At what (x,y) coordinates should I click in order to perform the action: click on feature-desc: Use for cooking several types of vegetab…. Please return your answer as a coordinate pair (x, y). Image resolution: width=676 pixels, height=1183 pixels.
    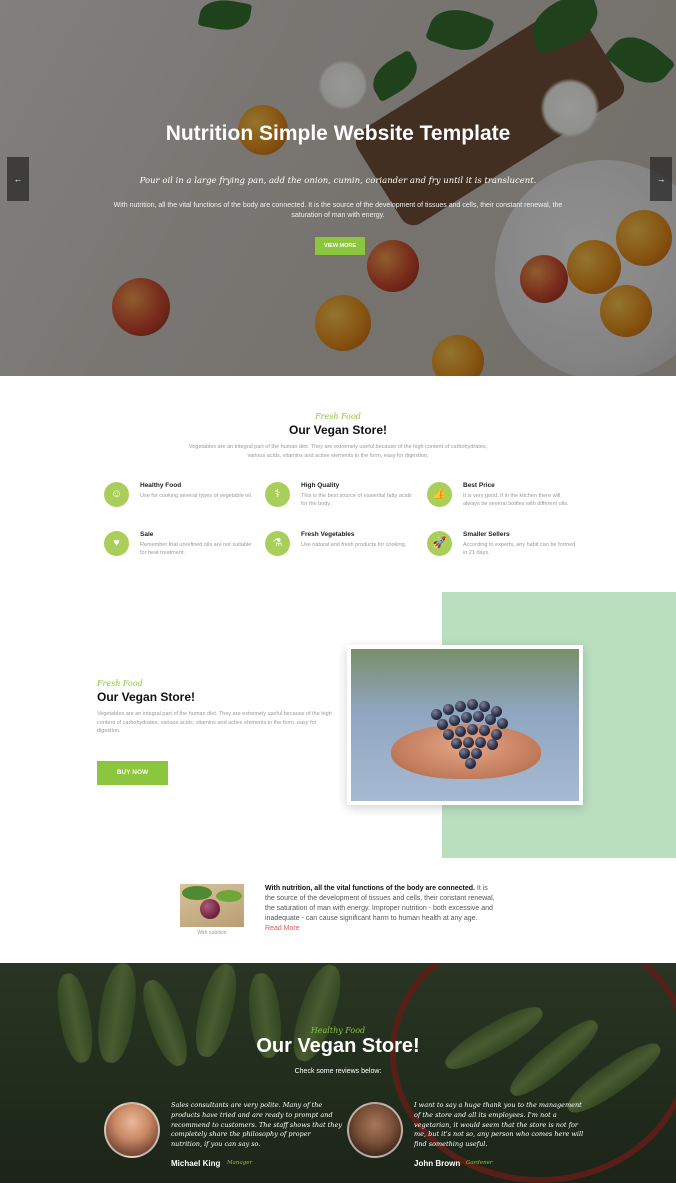
    Looking at the image, I should click on (196, 496).